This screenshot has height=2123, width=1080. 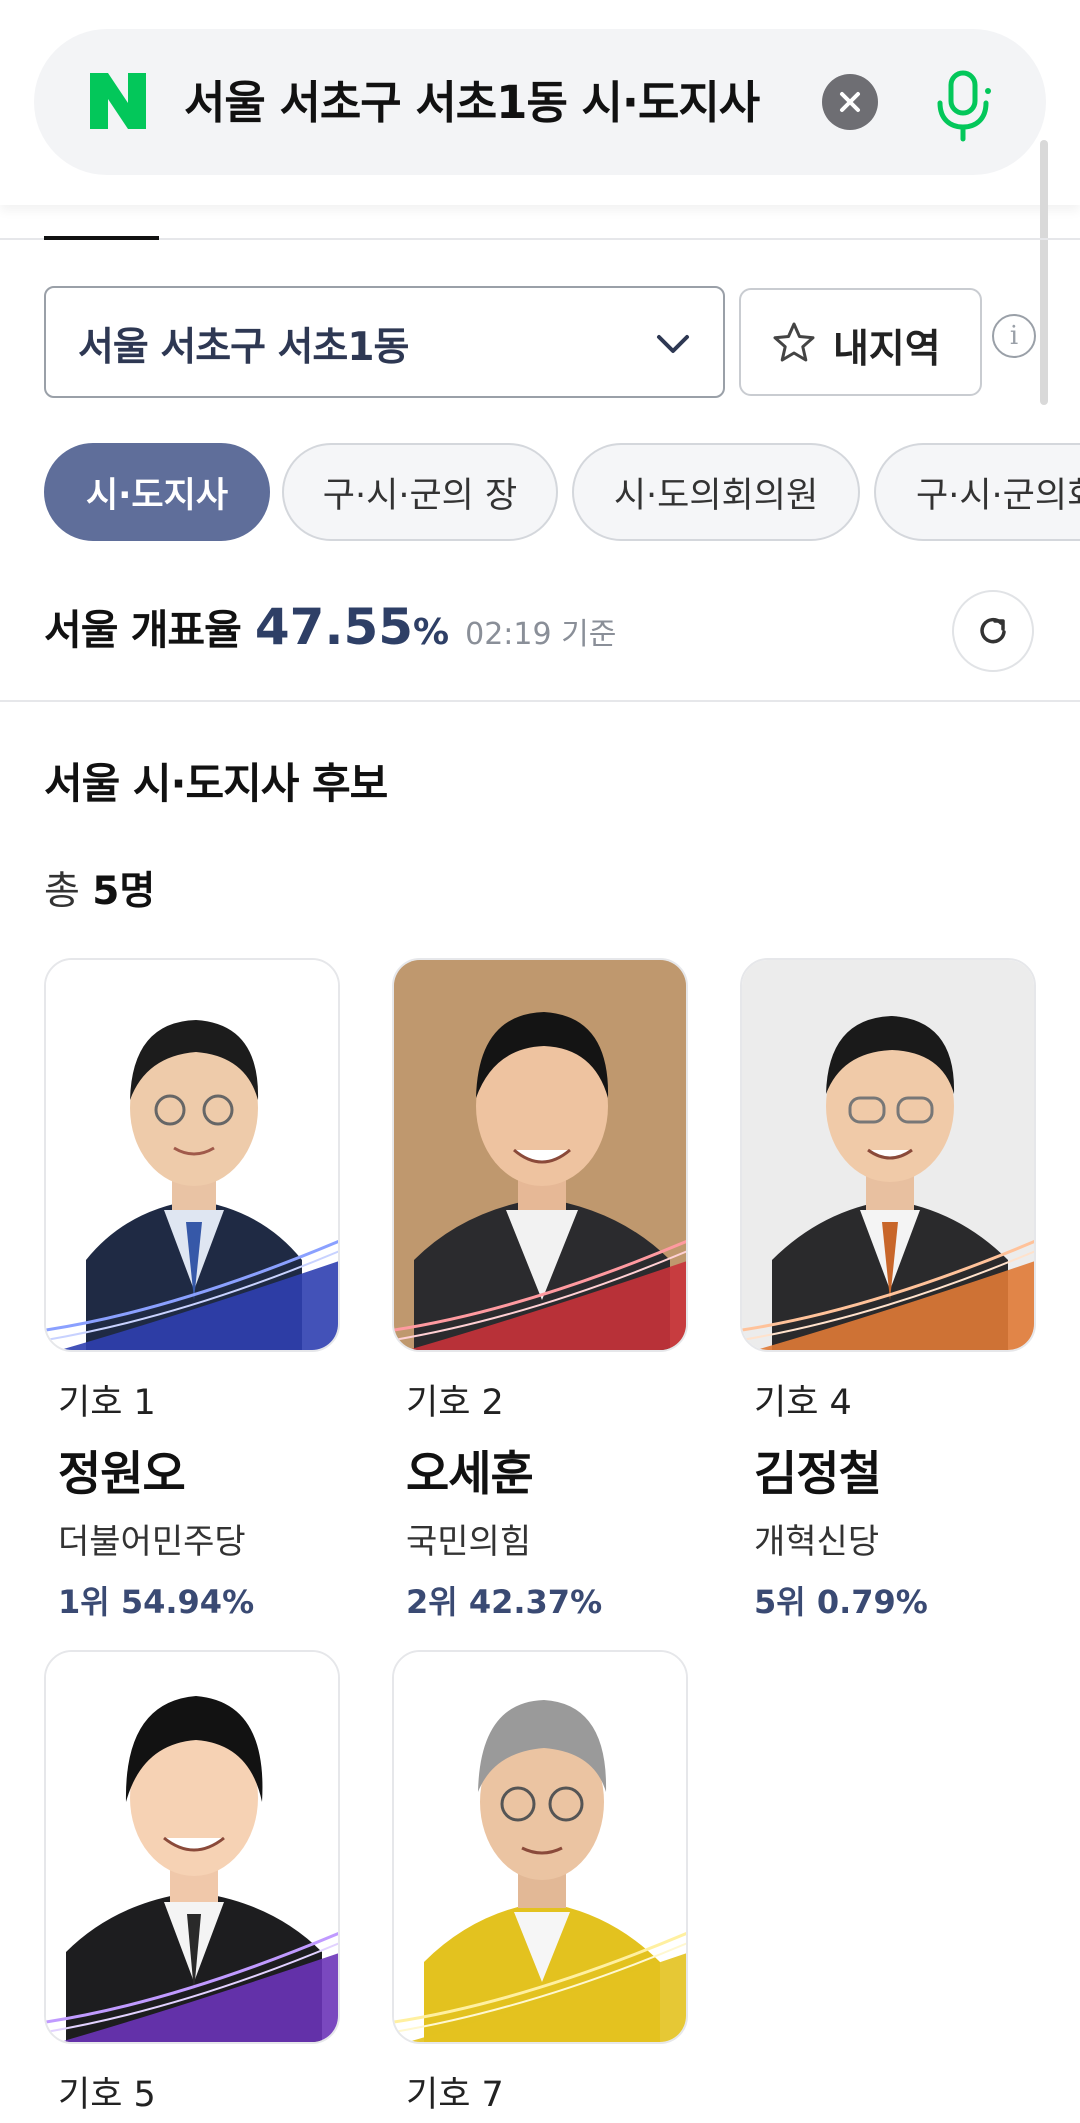 I want to click on candidate-result: 5위 0.79%, so click(x=841, y=1602).